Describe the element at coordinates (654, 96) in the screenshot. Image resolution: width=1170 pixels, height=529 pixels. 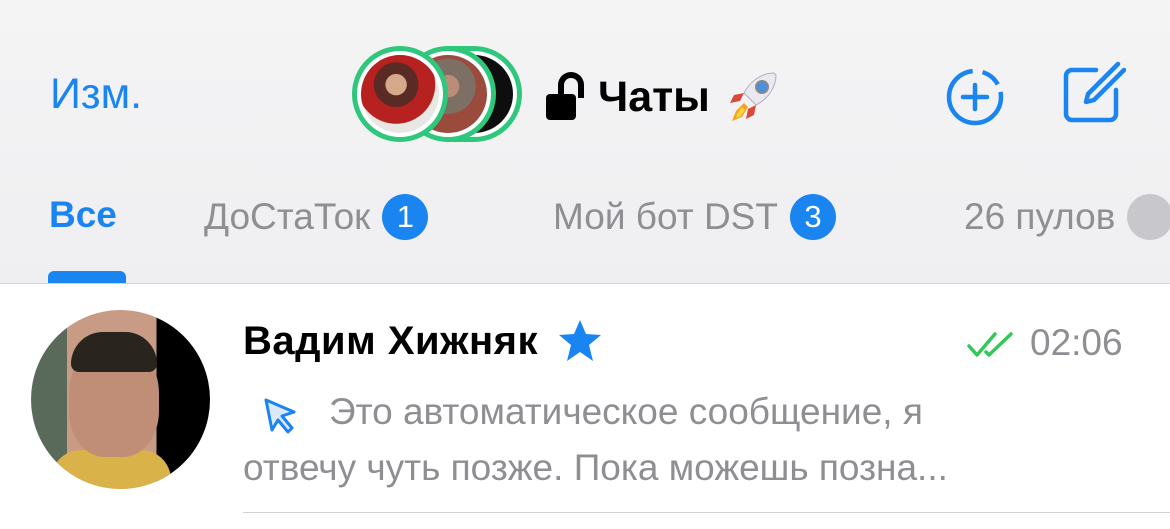
I see `page-title: Чаты` at that location.